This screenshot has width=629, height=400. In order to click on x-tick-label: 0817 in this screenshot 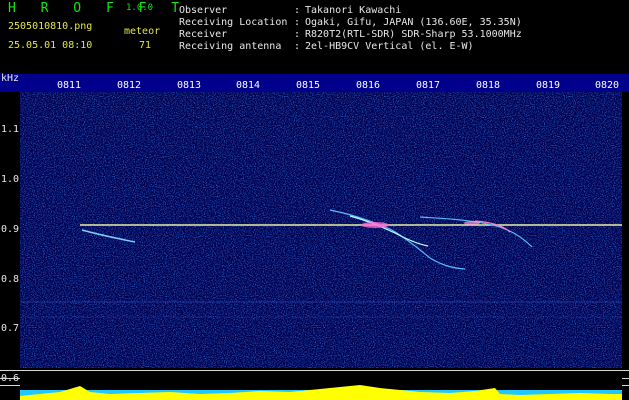, I will do `click(428, 85)`.